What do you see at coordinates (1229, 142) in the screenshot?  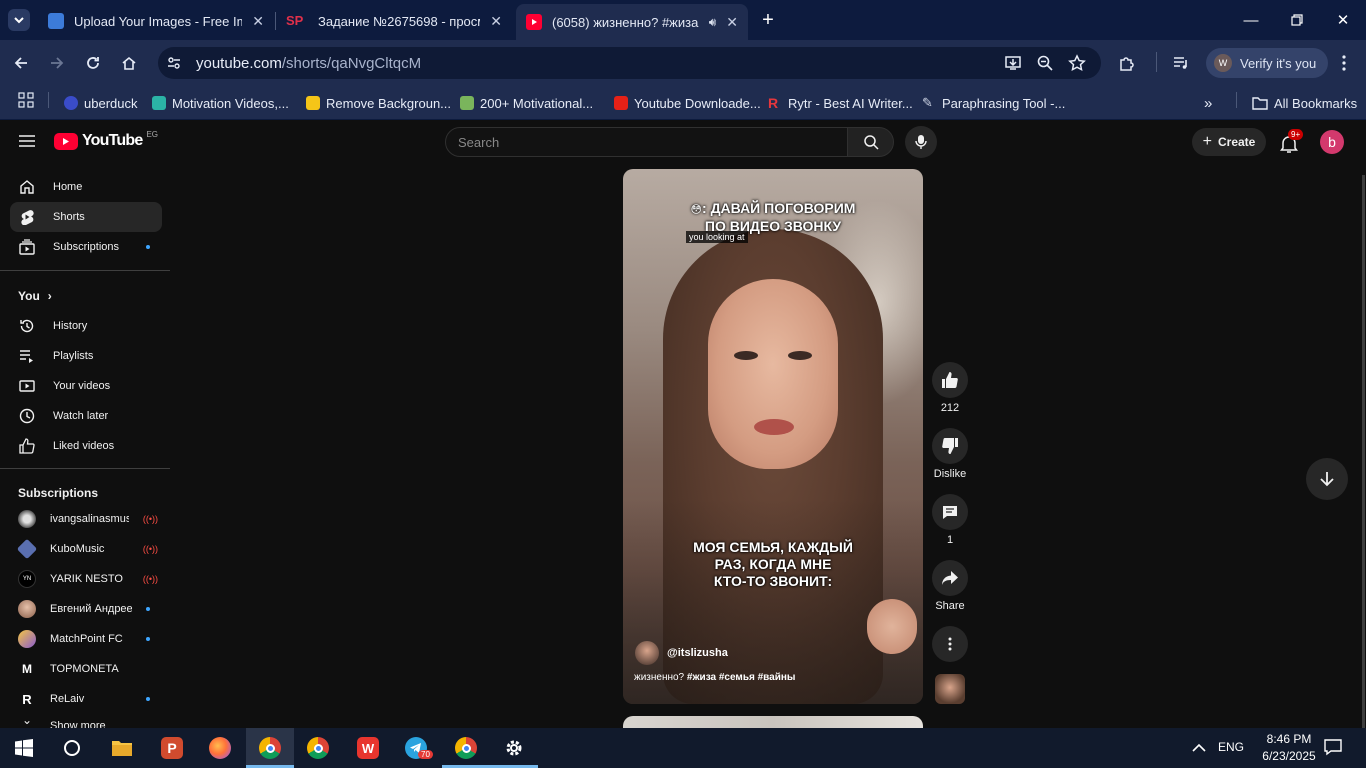 I see `create-button: + Create` at bounding box center [1229, 142].